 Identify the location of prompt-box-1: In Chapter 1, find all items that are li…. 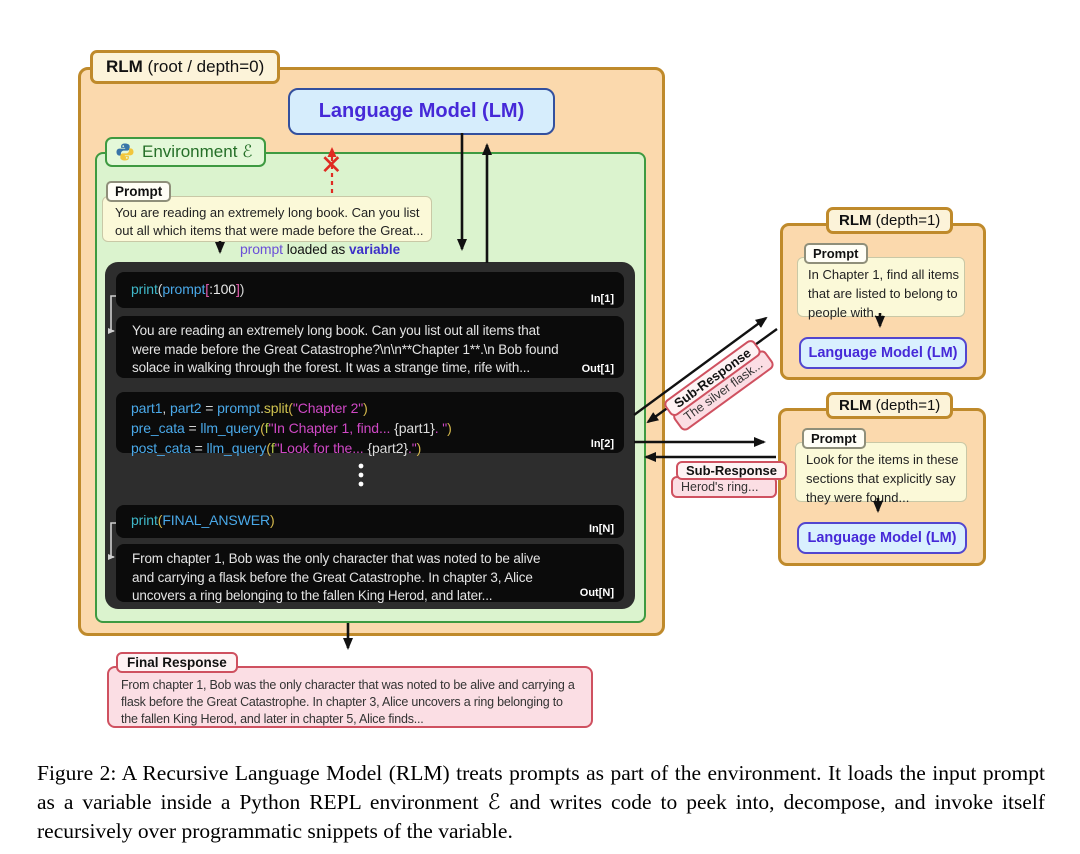
(881, 288).